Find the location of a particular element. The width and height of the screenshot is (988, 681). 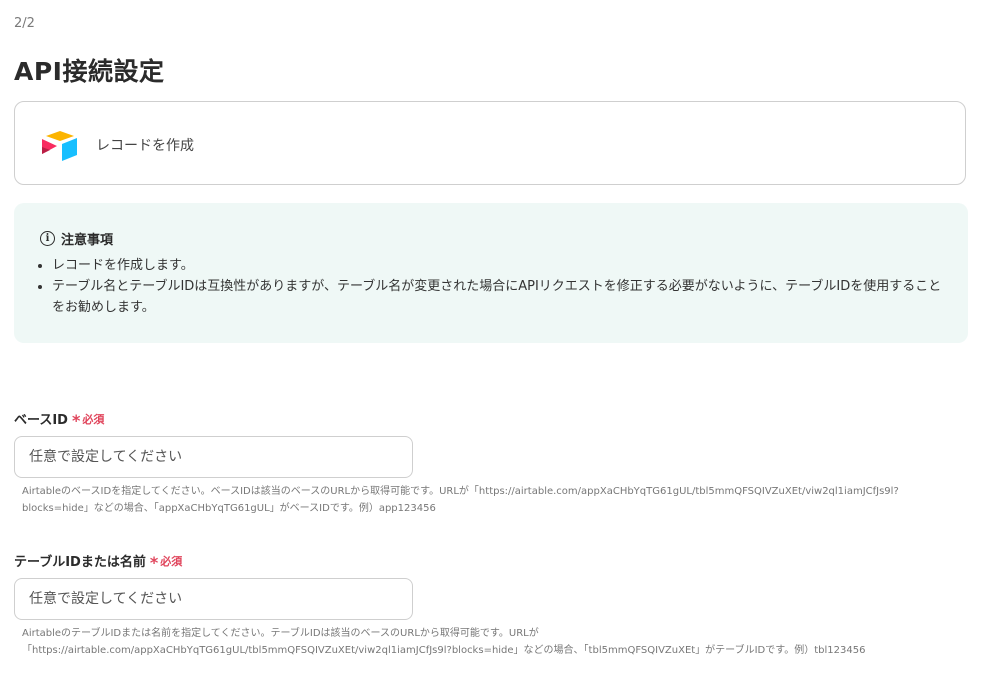

notice-item: レコードを作成します。 is located at coordinates (502, 265).